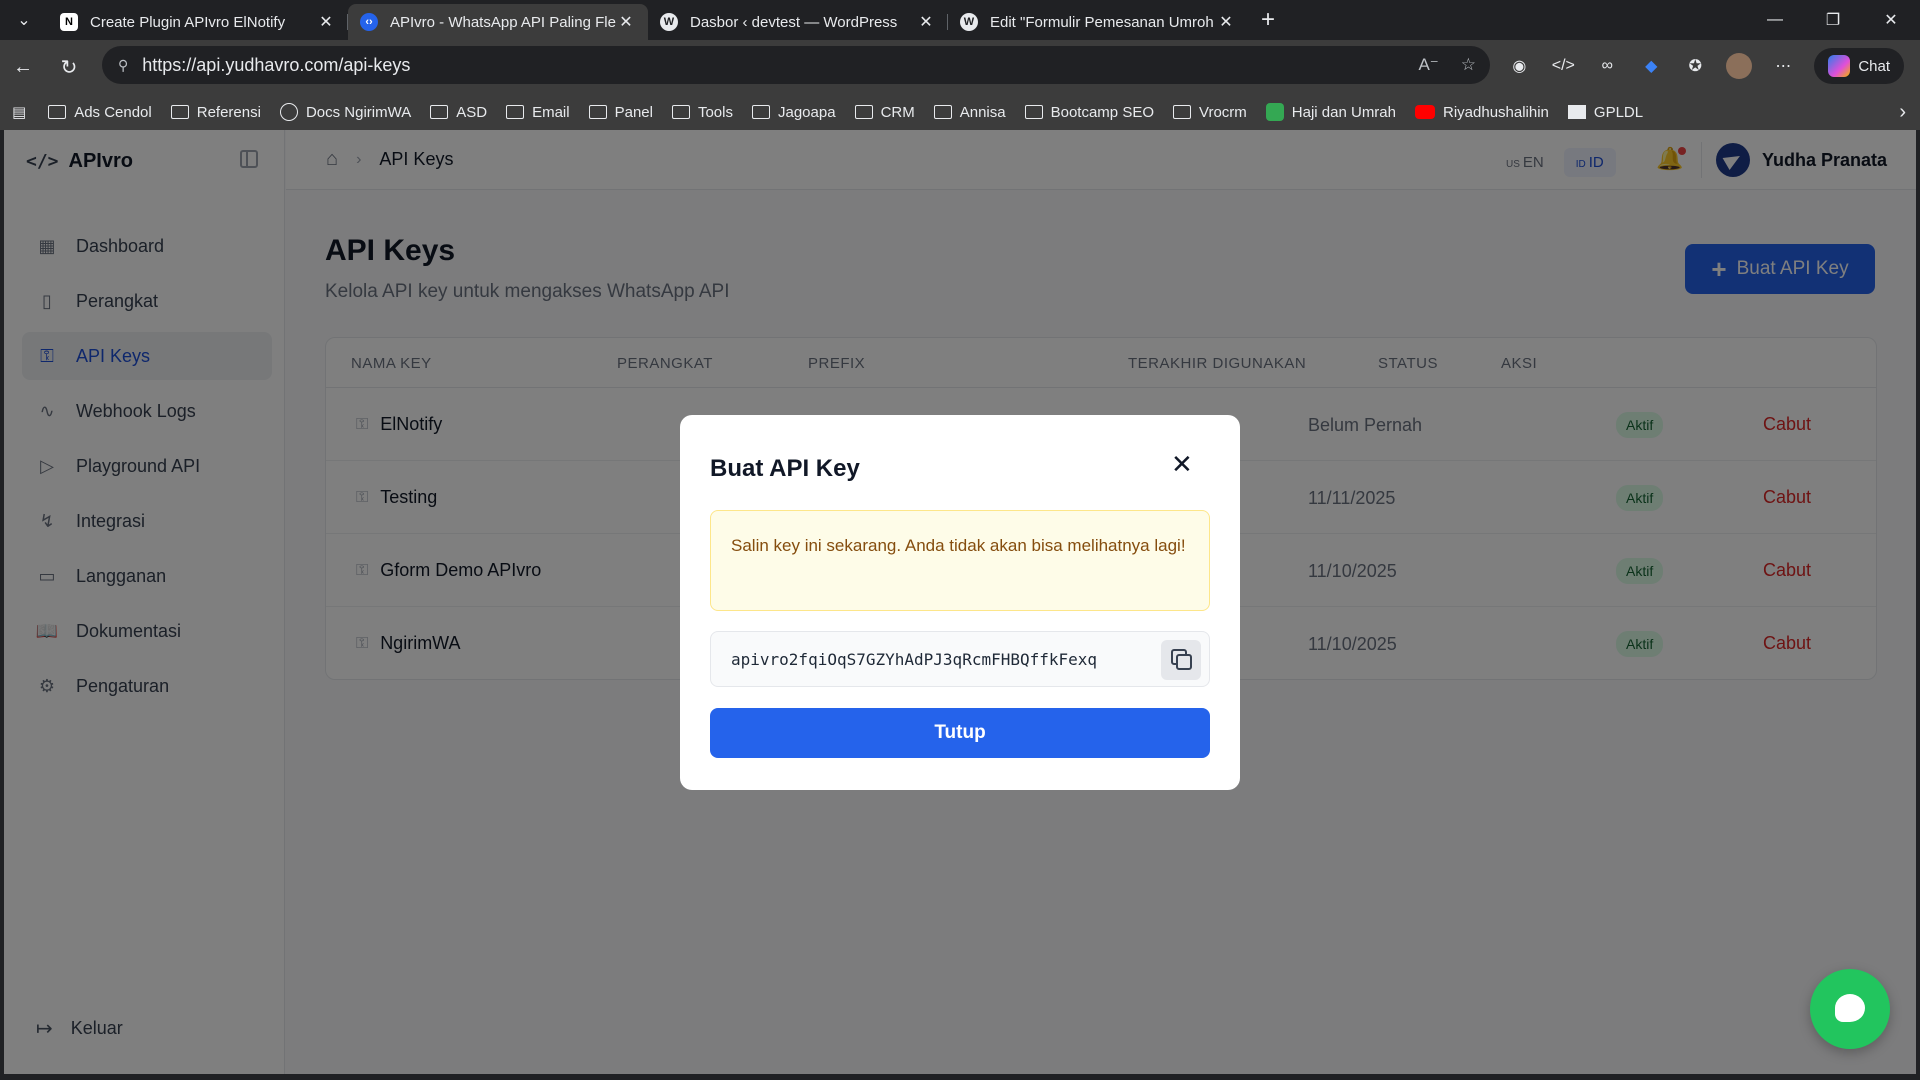 The image size is (1920, 1080). I want to click on bookmark-item: ASD, so click(458, 112).